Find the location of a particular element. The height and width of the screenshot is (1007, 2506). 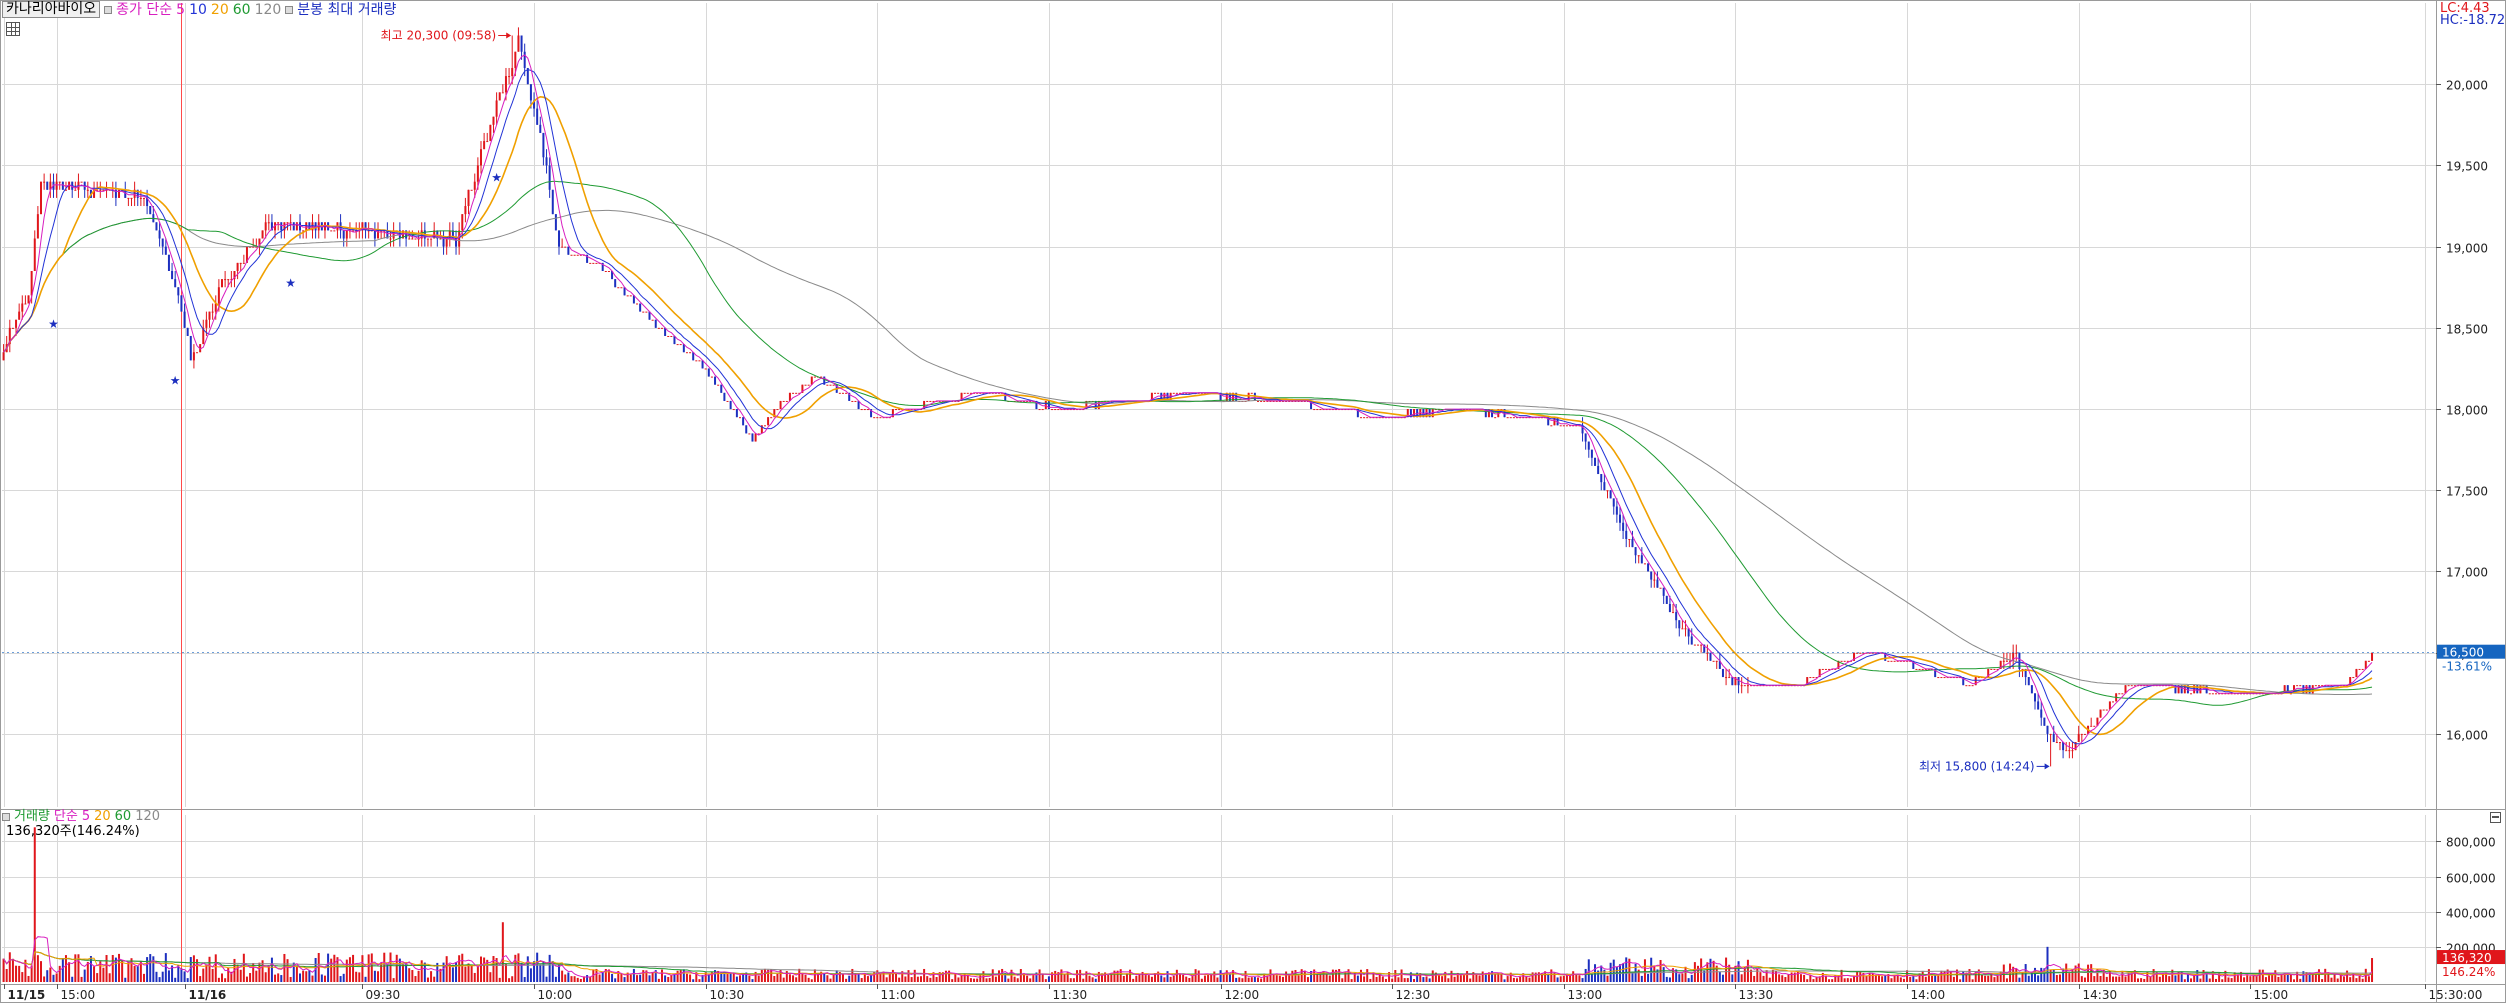

minimize-pane-icon is located at coordinates (2495, 817).